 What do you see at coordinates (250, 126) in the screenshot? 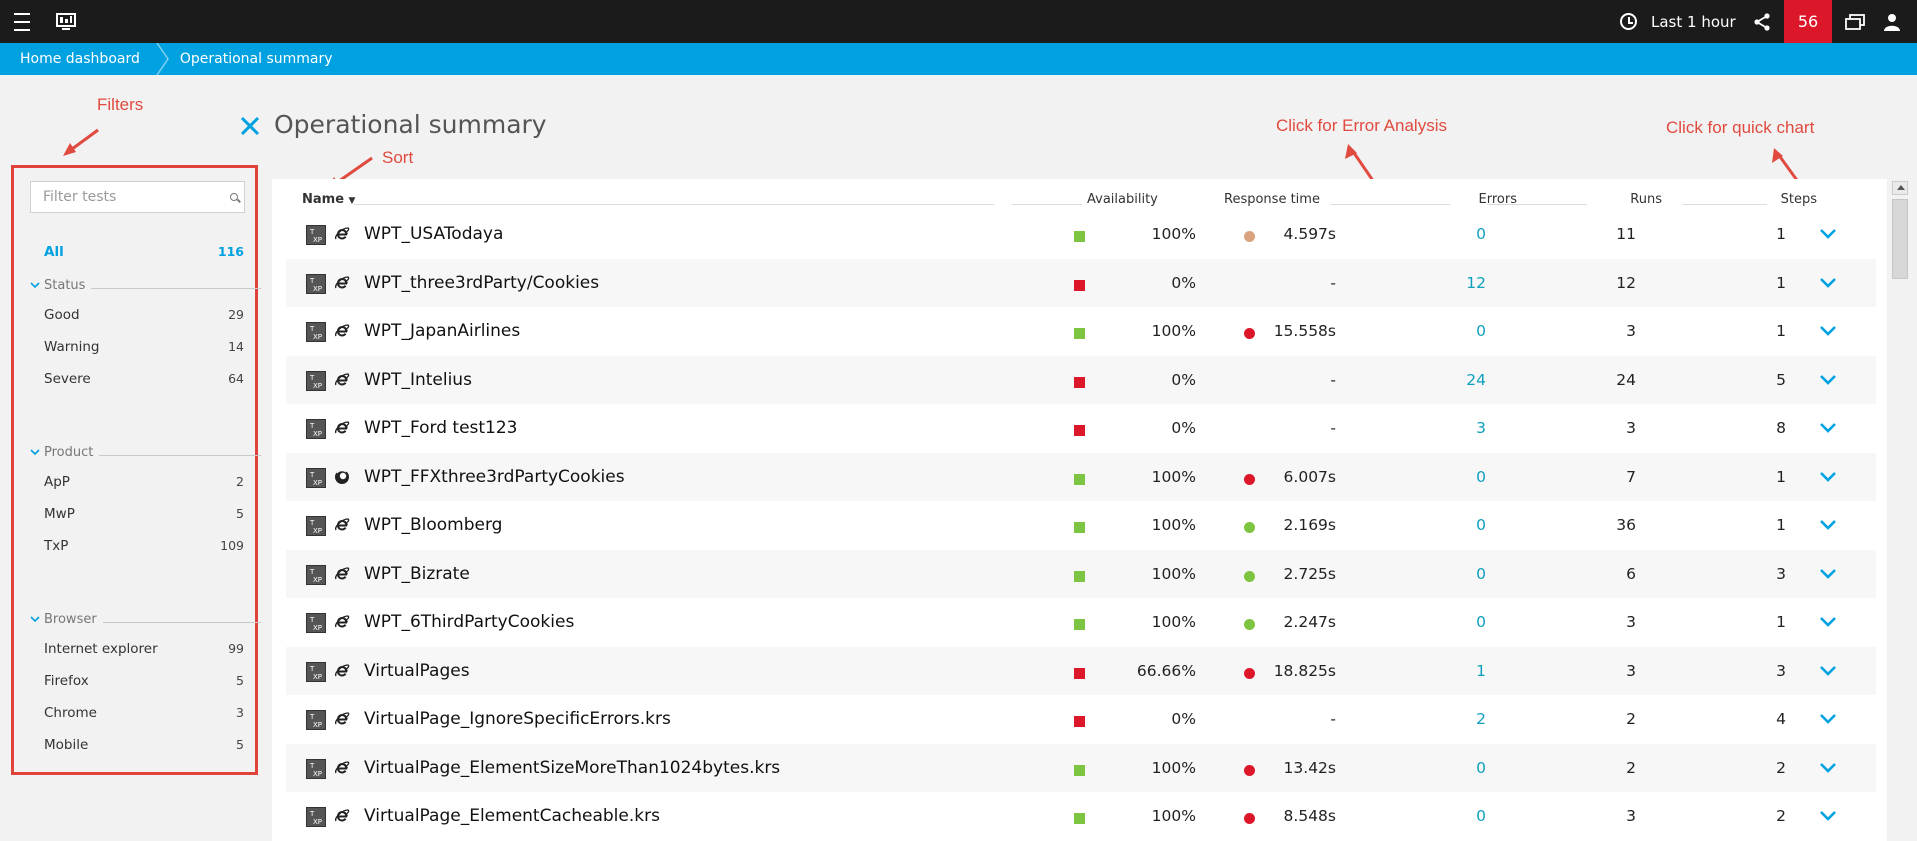
I see `close-icon` at bounding box center [250, 126].